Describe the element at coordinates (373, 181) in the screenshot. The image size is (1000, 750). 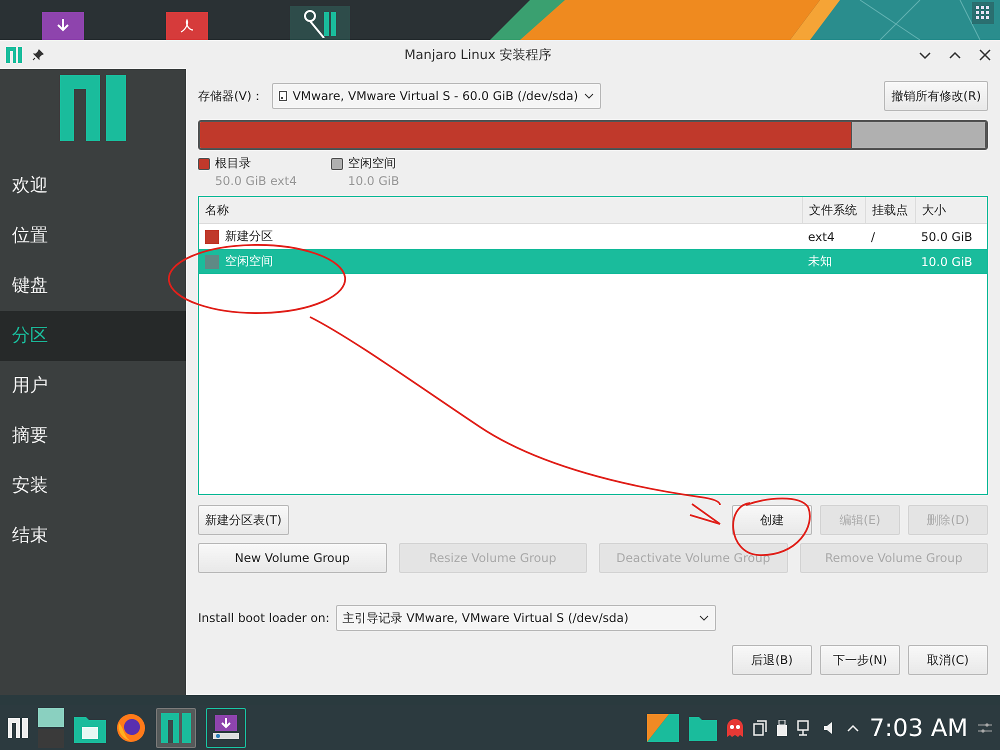
I see `legend-detail: 10.0 GiB` at that location.